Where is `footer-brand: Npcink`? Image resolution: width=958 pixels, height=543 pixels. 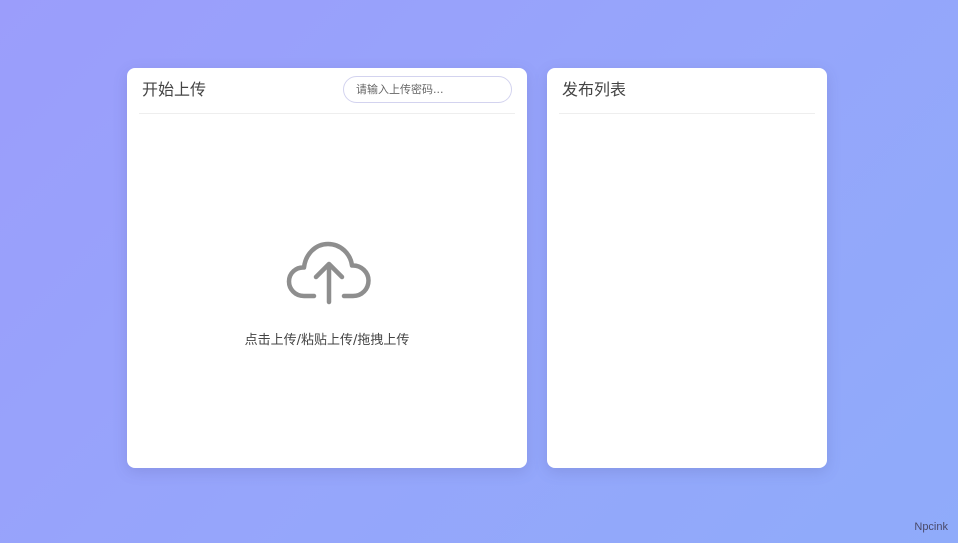
footer-brand: Npcink is located at coordinates (931, 527).